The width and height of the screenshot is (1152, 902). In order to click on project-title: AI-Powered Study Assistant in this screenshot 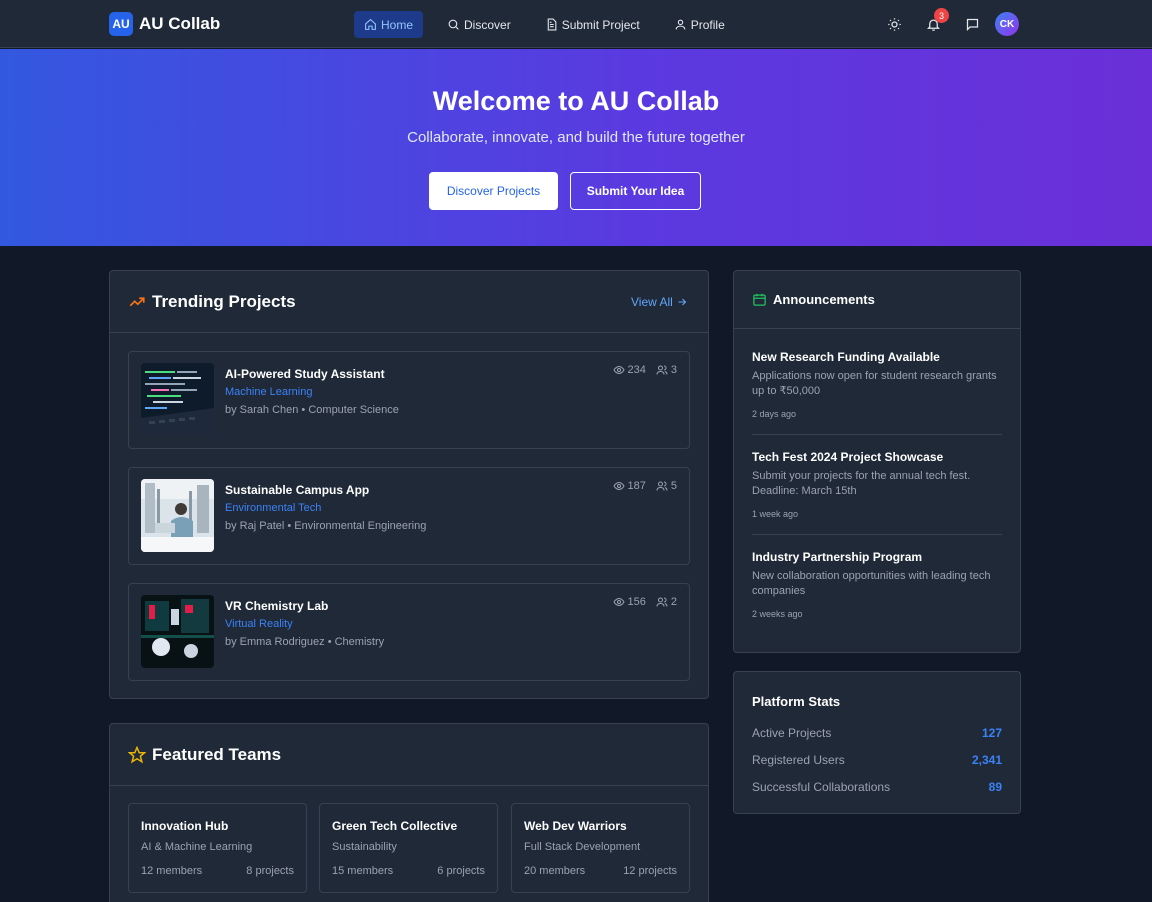, I will do `click(305, 374)`.